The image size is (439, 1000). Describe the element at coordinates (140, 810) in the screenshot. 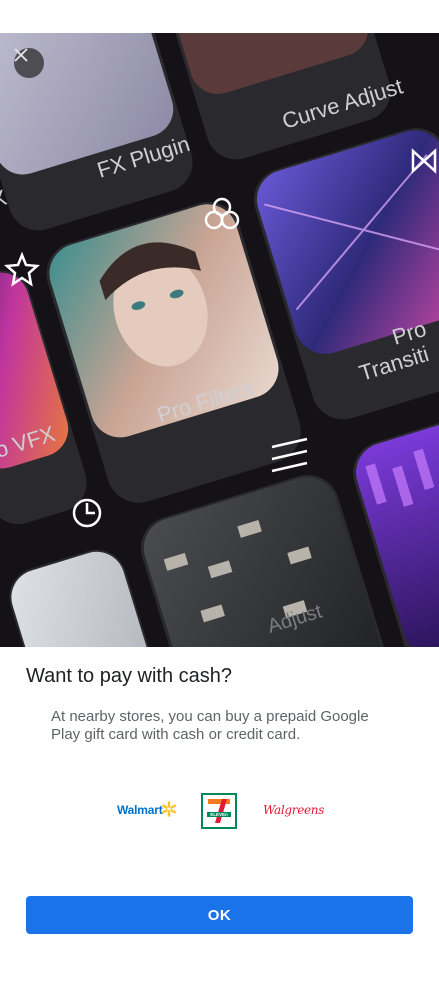

I see `walmart-logo: Walmart` at that location.